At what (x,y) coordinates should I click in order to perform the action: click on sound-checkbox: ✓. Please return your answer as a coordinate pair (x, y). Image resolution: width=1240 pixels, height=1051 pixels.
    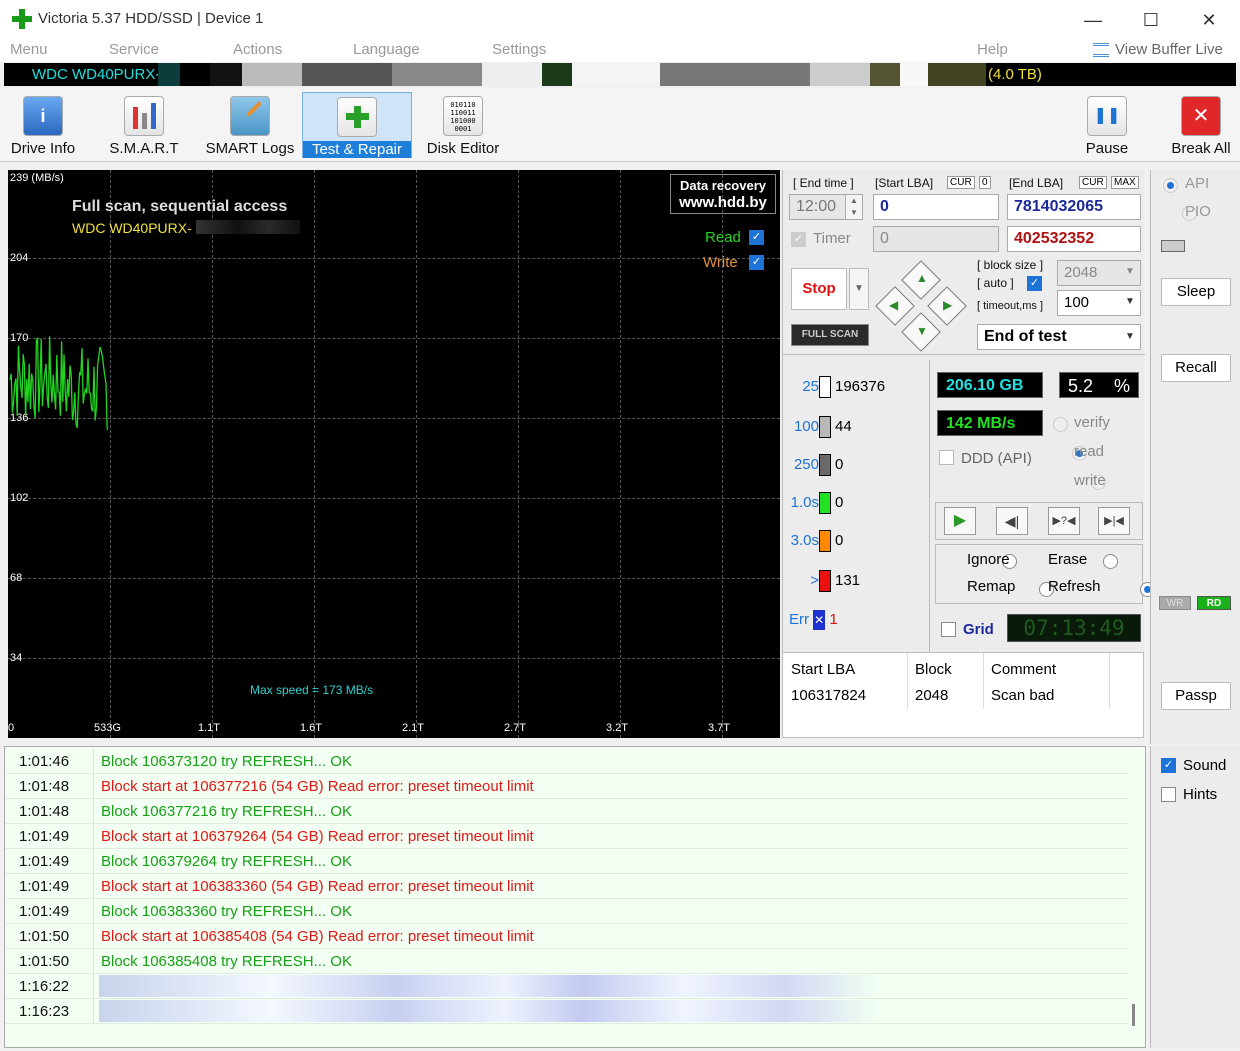
    Looking at the image, I should click on (1168, 765).